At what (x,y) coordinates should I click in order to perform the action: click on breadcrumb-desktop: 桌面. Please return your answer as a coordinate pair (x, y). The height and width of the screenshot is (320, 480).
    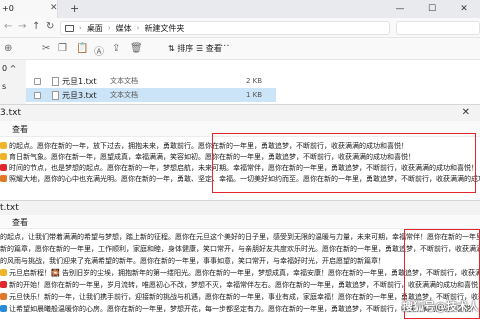
    Looking at the image, I should click on (95, 28).